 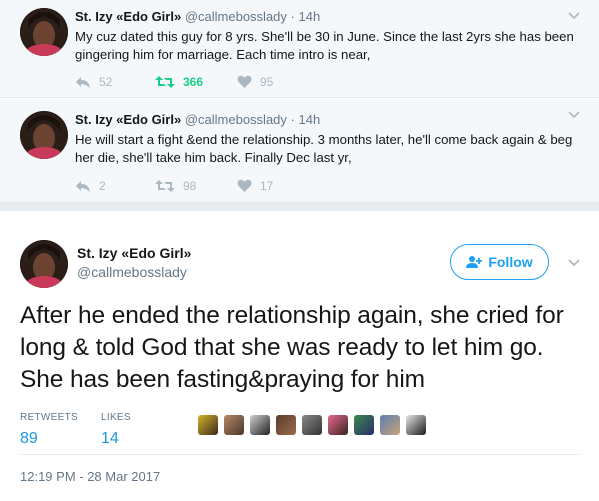 What do you see at coordinates (29, 438) in the screenshot?
I see `retweets-value: 89` at bounding box center [29, 438].